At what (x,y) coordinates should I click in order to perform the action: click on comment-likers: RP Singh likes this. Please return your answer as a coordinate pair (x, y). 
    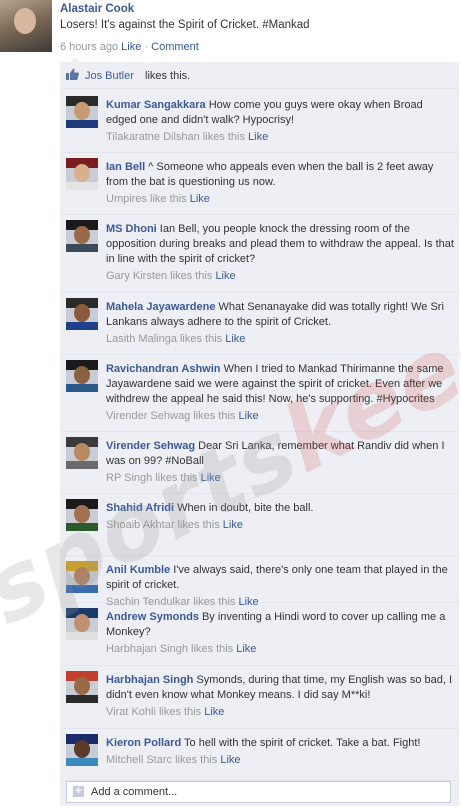
    Looking at the image, I should click on (152, 478).